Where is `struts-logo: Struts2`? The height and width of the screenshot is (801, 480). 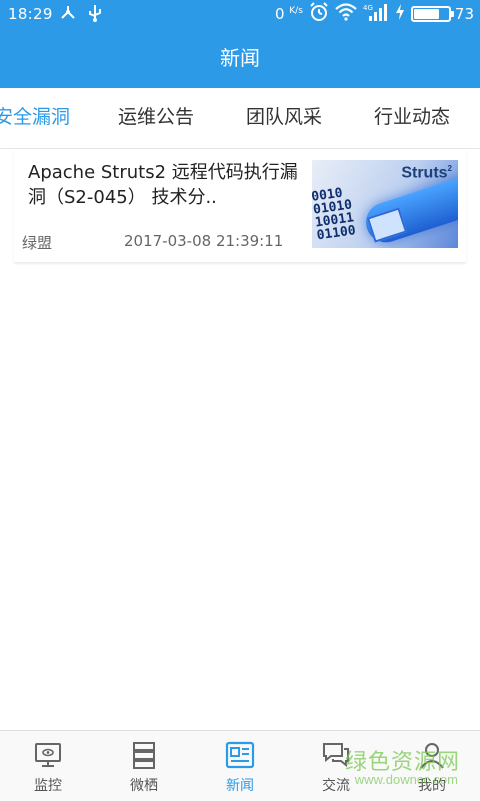
struts-logo: Struts2 is located at coordinates (426, 173).